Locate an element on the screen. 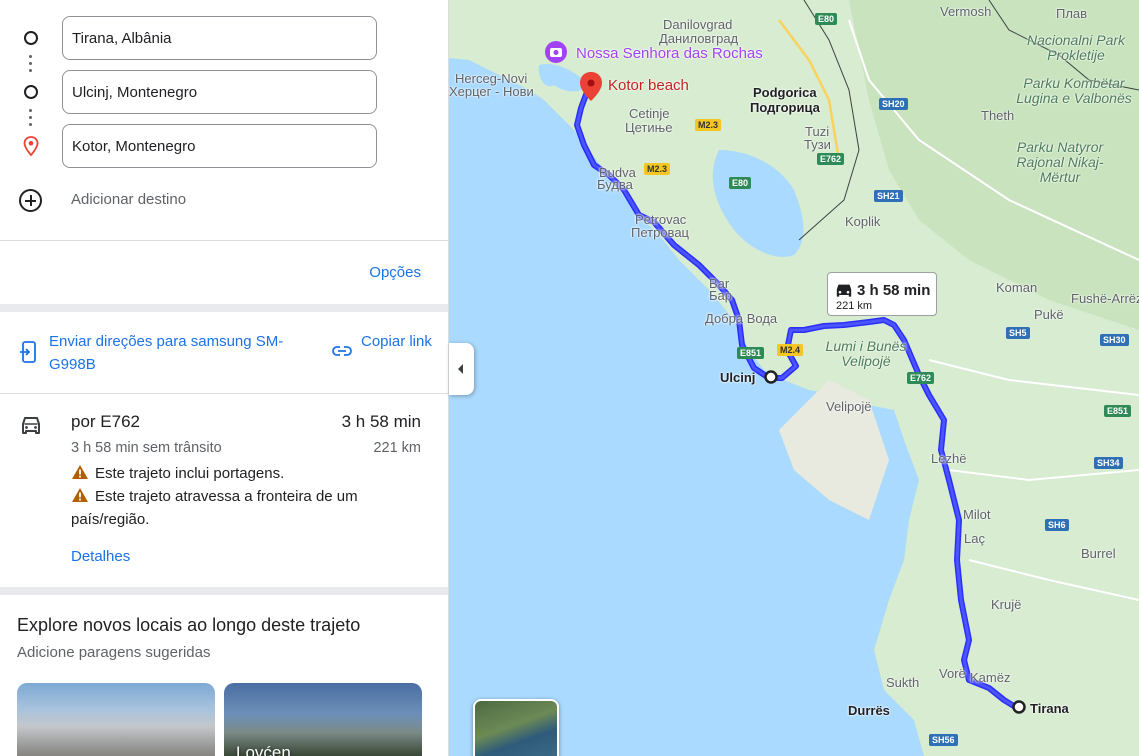 The height and width of the screenshot is (756, 1139). origin-input is located at coordinates (219, 38).